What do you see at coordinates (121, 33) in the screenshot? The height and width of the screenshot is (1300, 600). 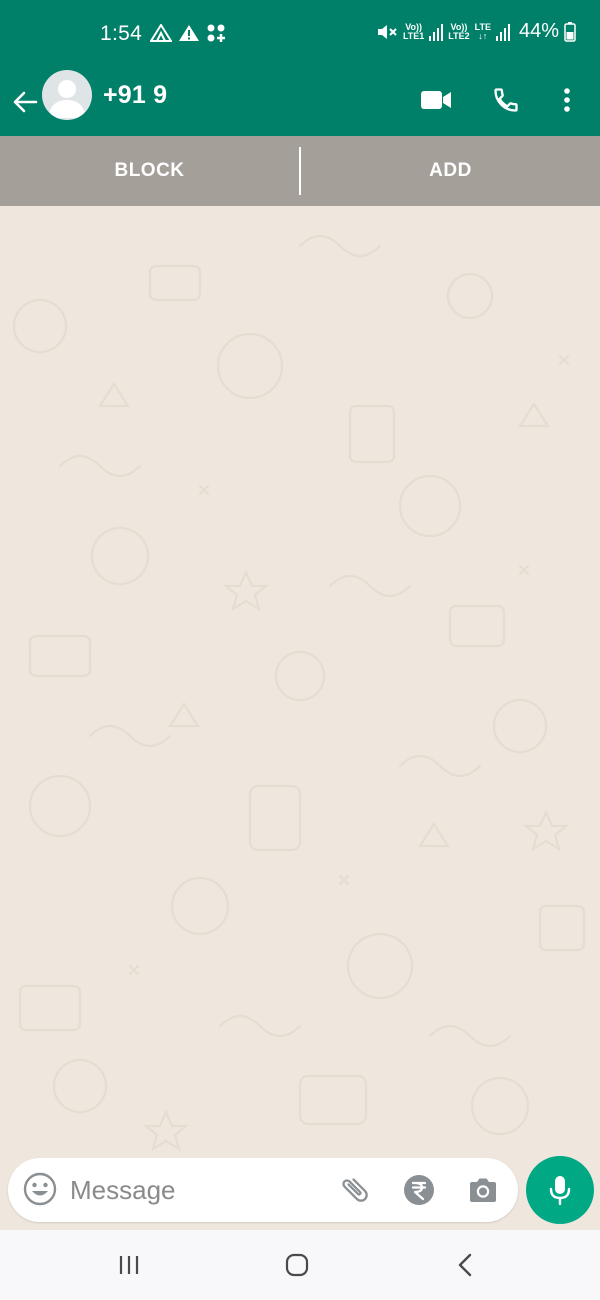 I see `status-time: 1:54` at bounding box center [121, 33].